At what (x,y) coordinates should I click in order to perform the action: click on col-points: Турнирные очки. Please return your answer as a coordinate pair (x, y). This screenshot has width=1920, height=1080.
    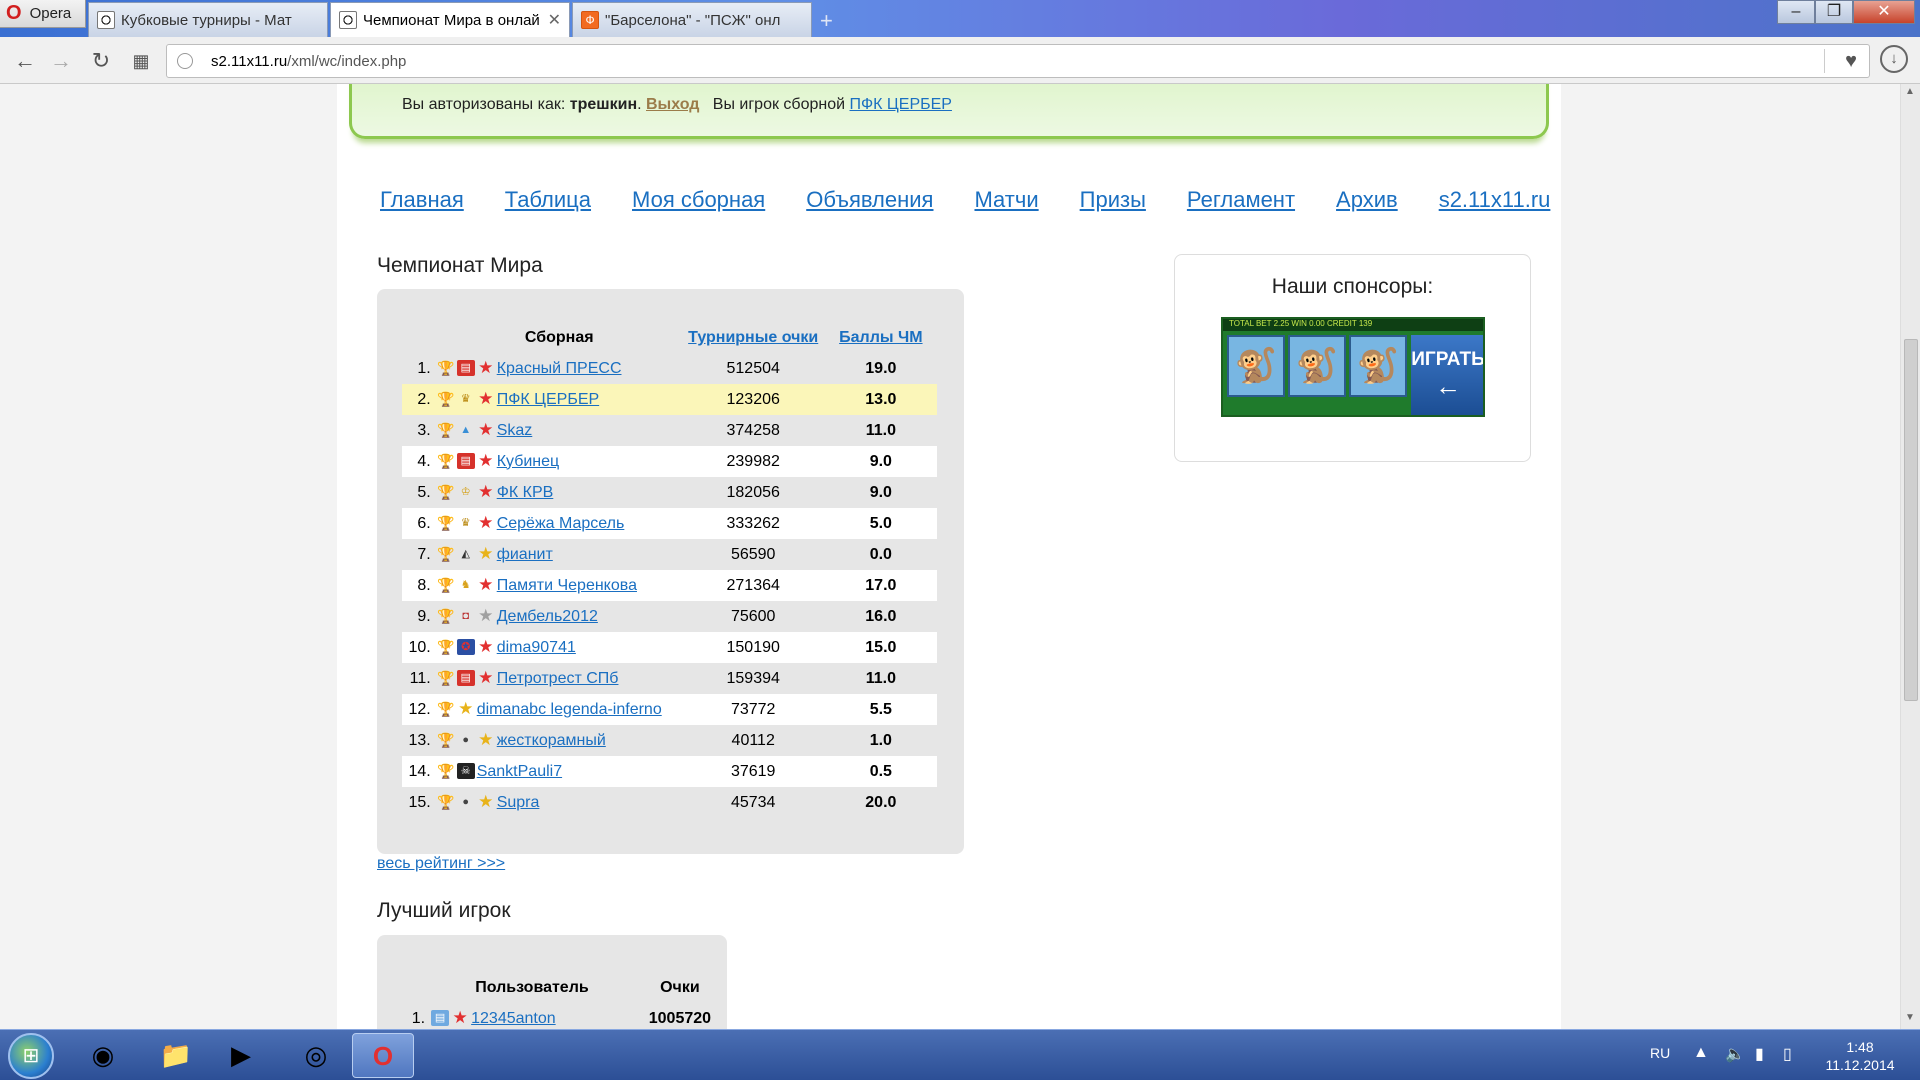
    Looking at the image, I should click on (753, 338).